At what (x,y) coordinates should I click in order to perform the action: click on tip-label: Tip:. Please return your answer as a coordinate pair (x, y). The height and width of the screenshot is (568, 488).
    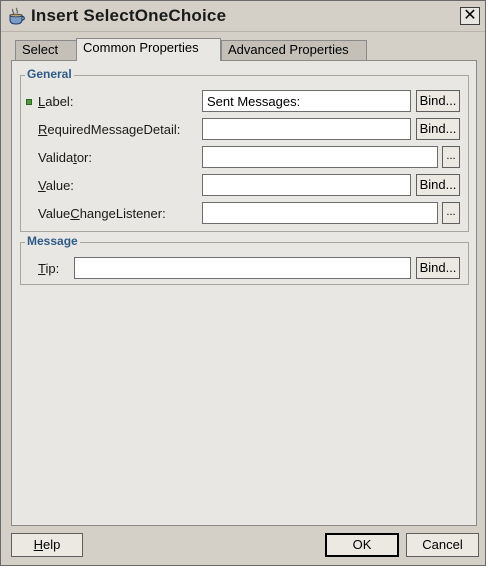
    Looking at the image, I should click on (49, 268).